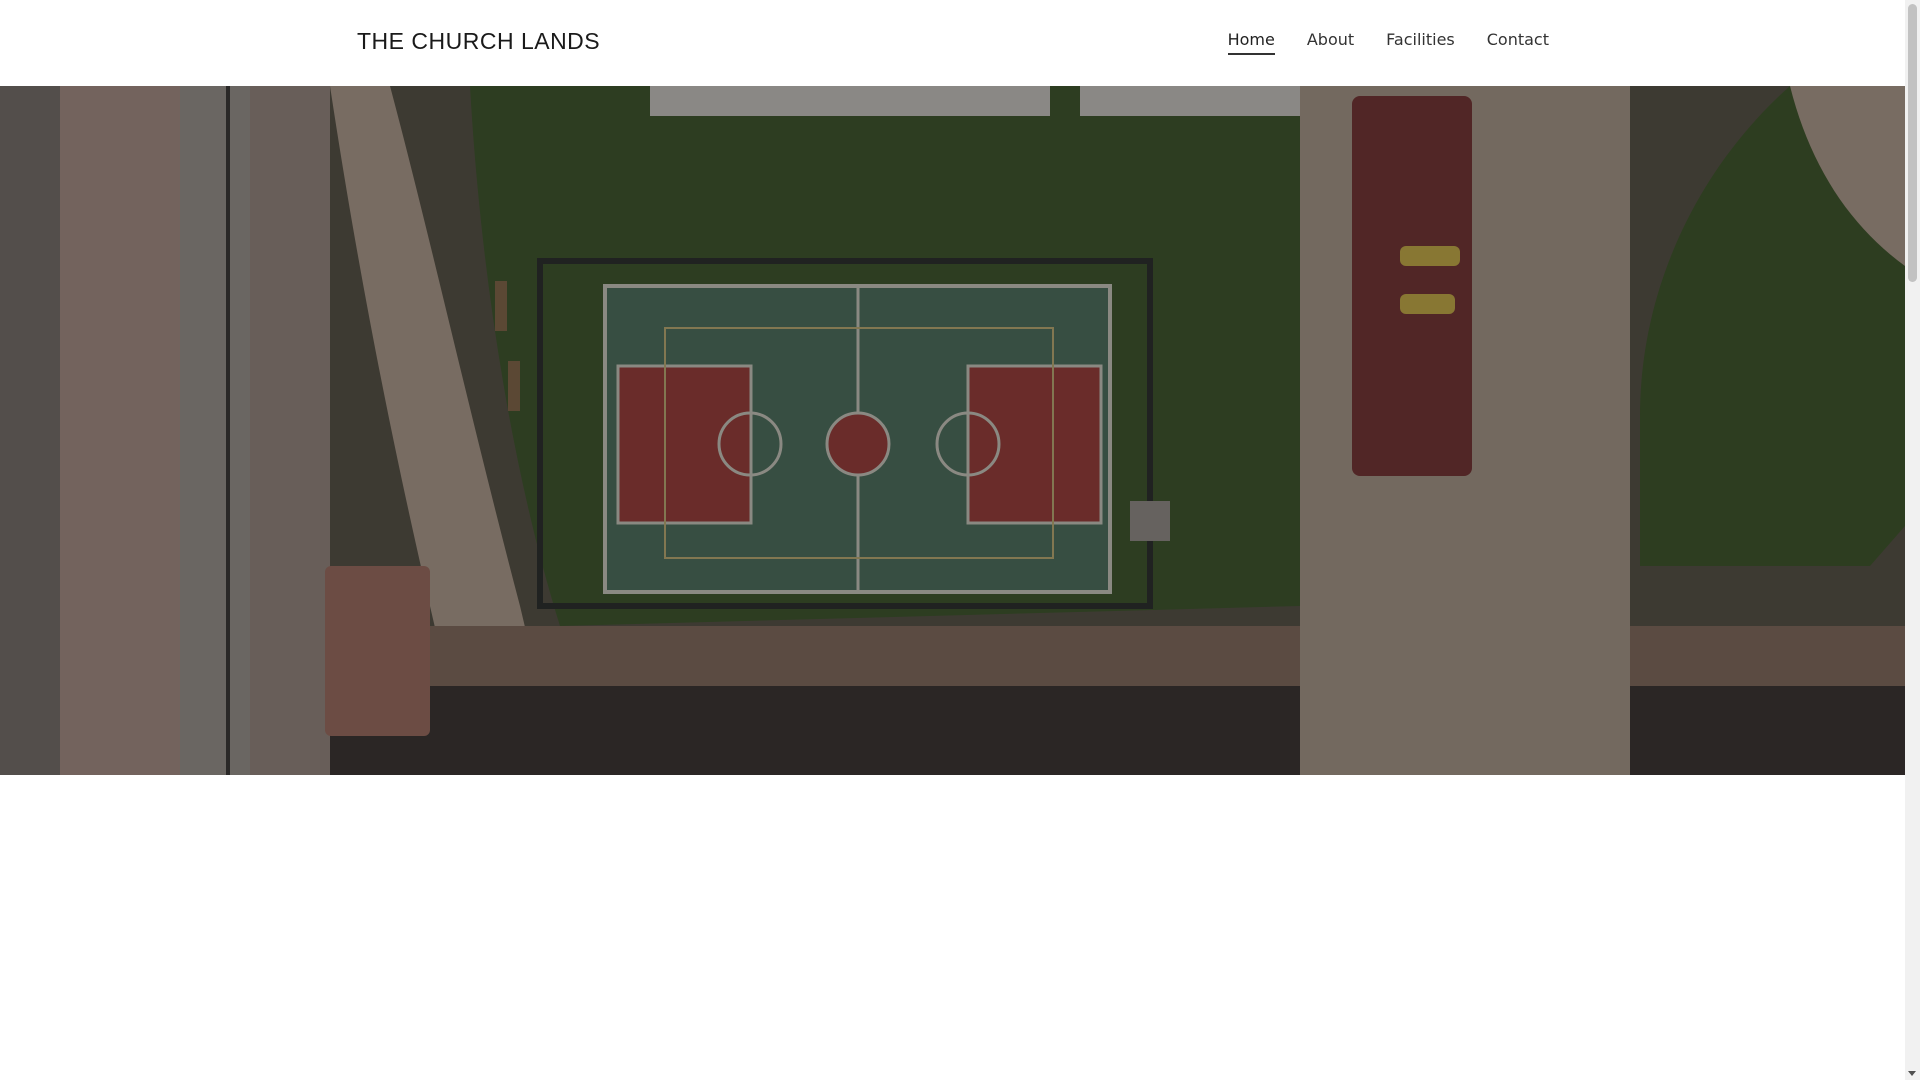 The image size is (1920, 1080). Describe the element at coordinates (478, 41) in the screenshot. I see `site-title: THE CHURCH LANDS` at that location.